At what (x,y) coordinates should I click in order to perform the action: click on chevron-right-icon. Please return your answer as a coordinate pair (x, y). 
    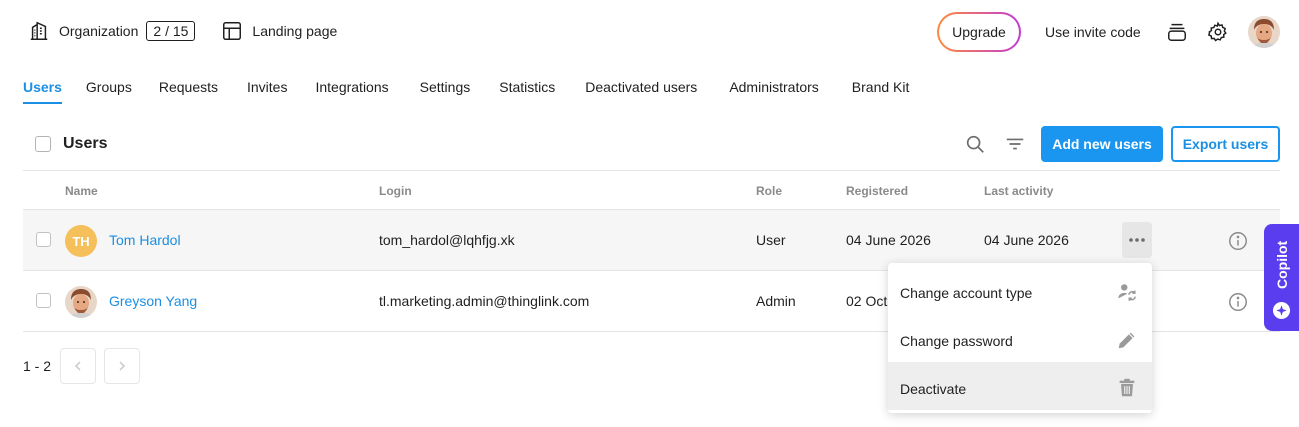
    Looking at the image, I should click on (122, 366).